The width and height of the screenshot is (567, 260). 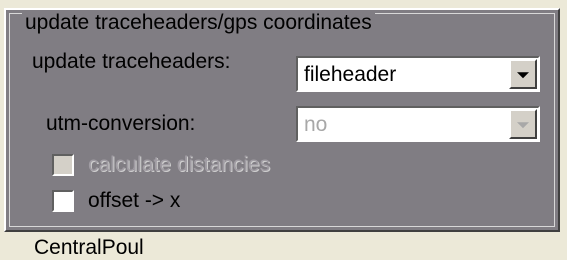 What do you see at coordinates (134, 200) in the screenshot?
I see `offset-x-label: offset -> x` at bounding box center [134, 200].